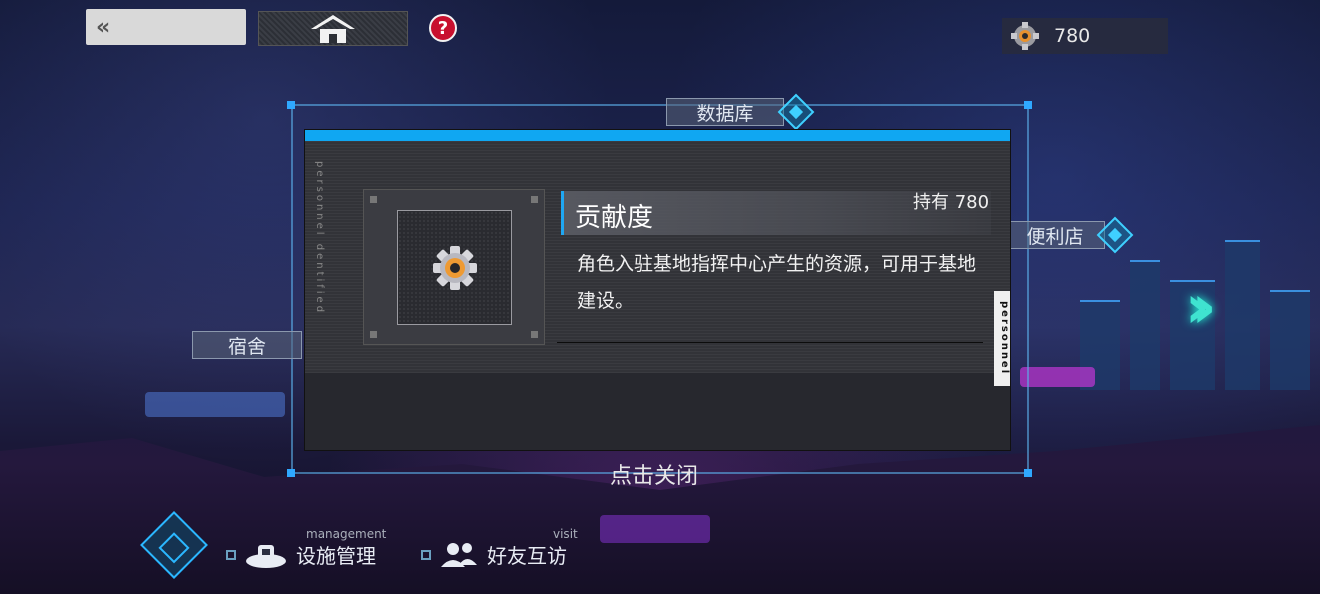 This screenshot has height=594, width=1320. What do you see at coordinates (319, 238) in the screenshot?
I see `side-text-left: personnel dentified` at bounding box center [319, 238].